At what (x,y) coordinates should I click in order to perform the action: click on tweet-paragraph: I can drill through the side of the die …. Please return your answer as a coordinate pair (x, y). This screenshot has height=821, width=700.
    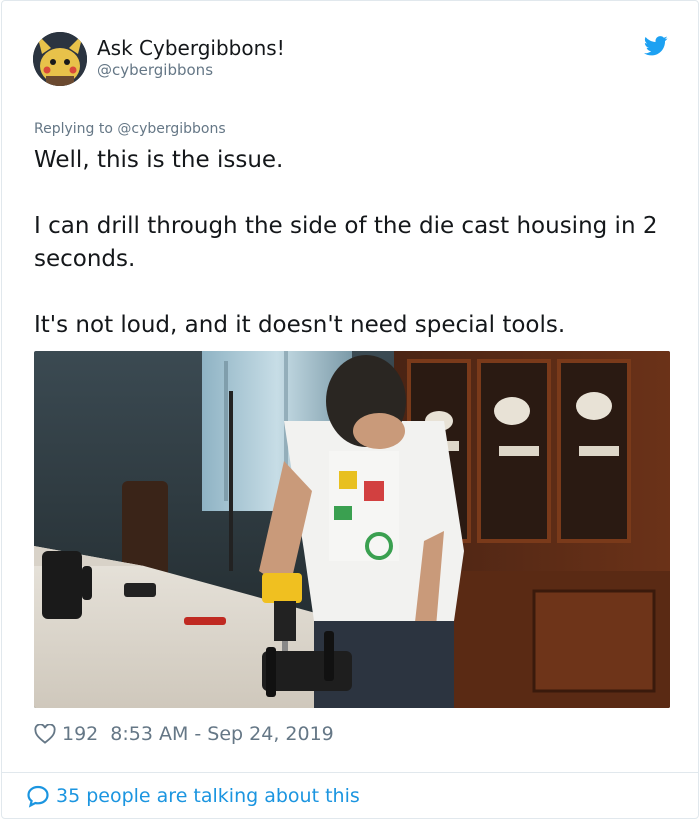
    Looking at the image, I should click on (346, 242).